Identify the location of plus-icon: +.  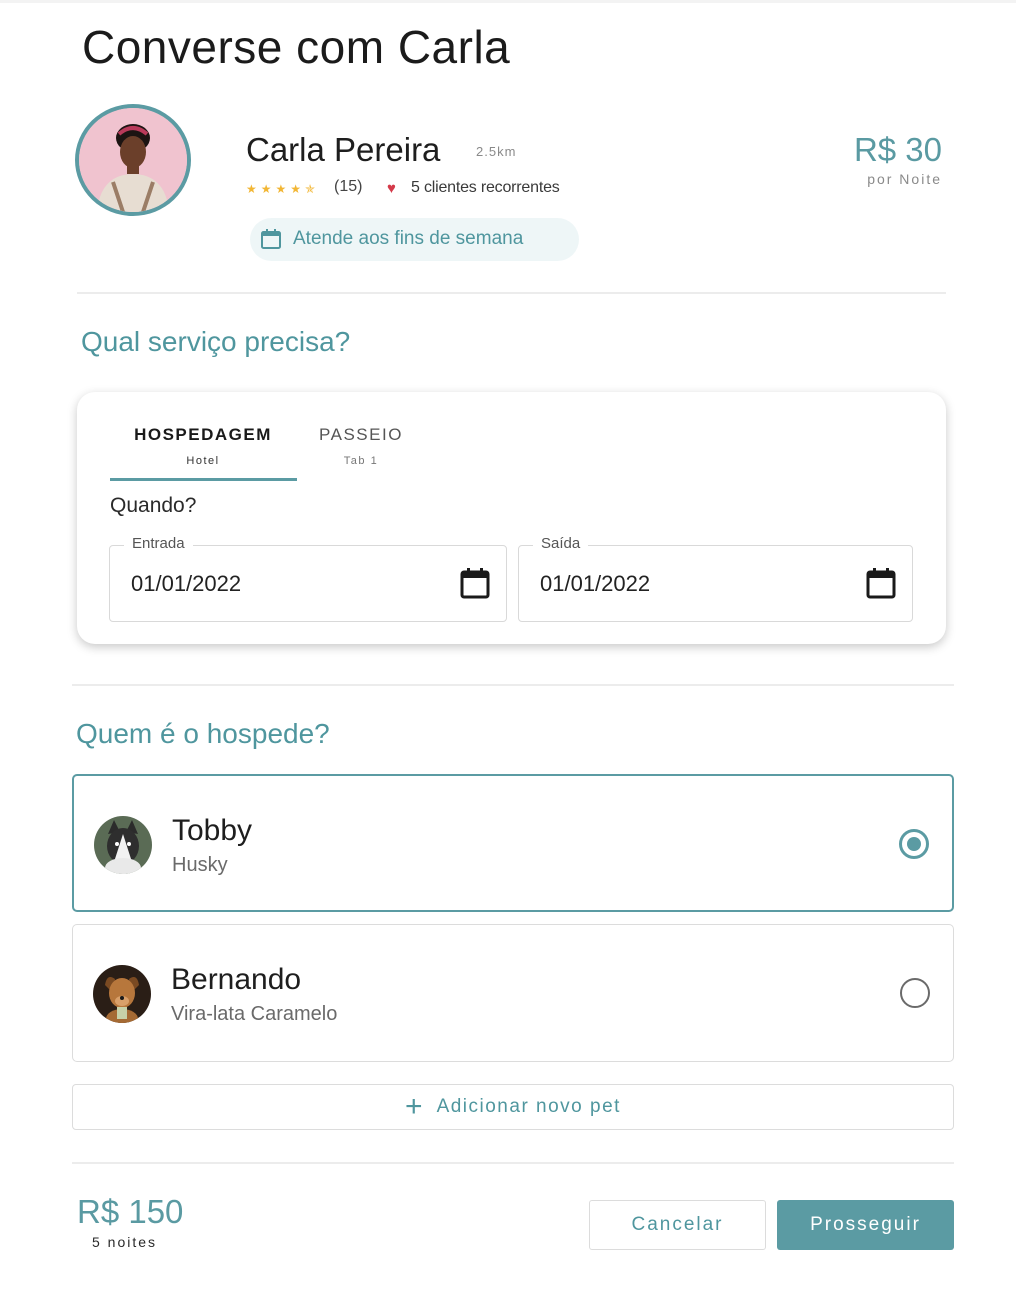
(414, 1106).